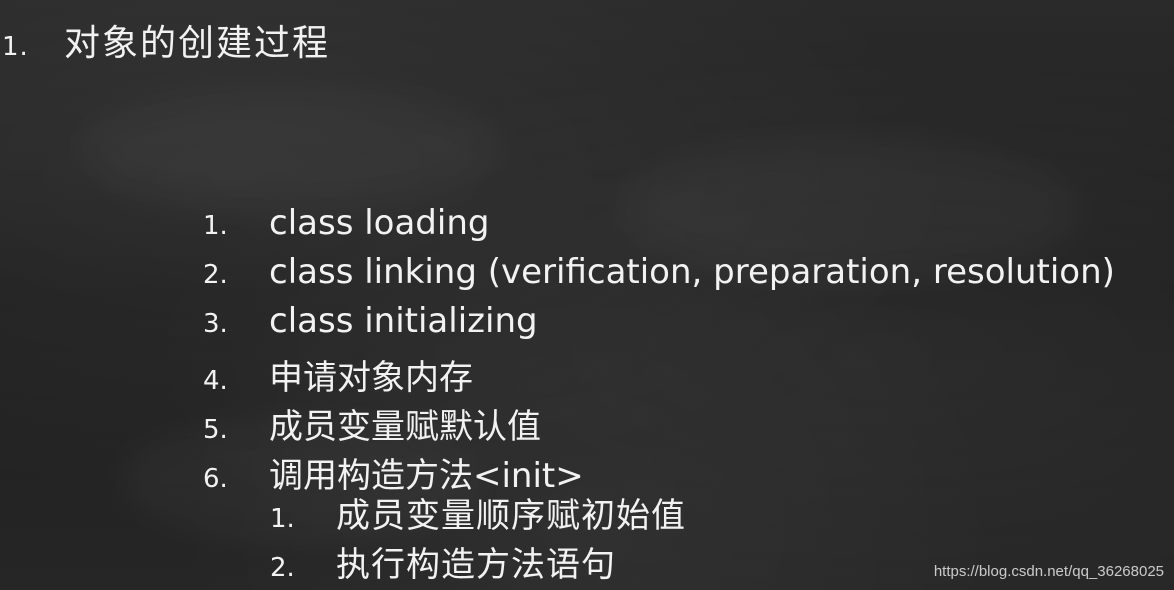  Describe the element at coordinates (282, 568) in the screenshot. I see `substep-number: 2.` at that location.